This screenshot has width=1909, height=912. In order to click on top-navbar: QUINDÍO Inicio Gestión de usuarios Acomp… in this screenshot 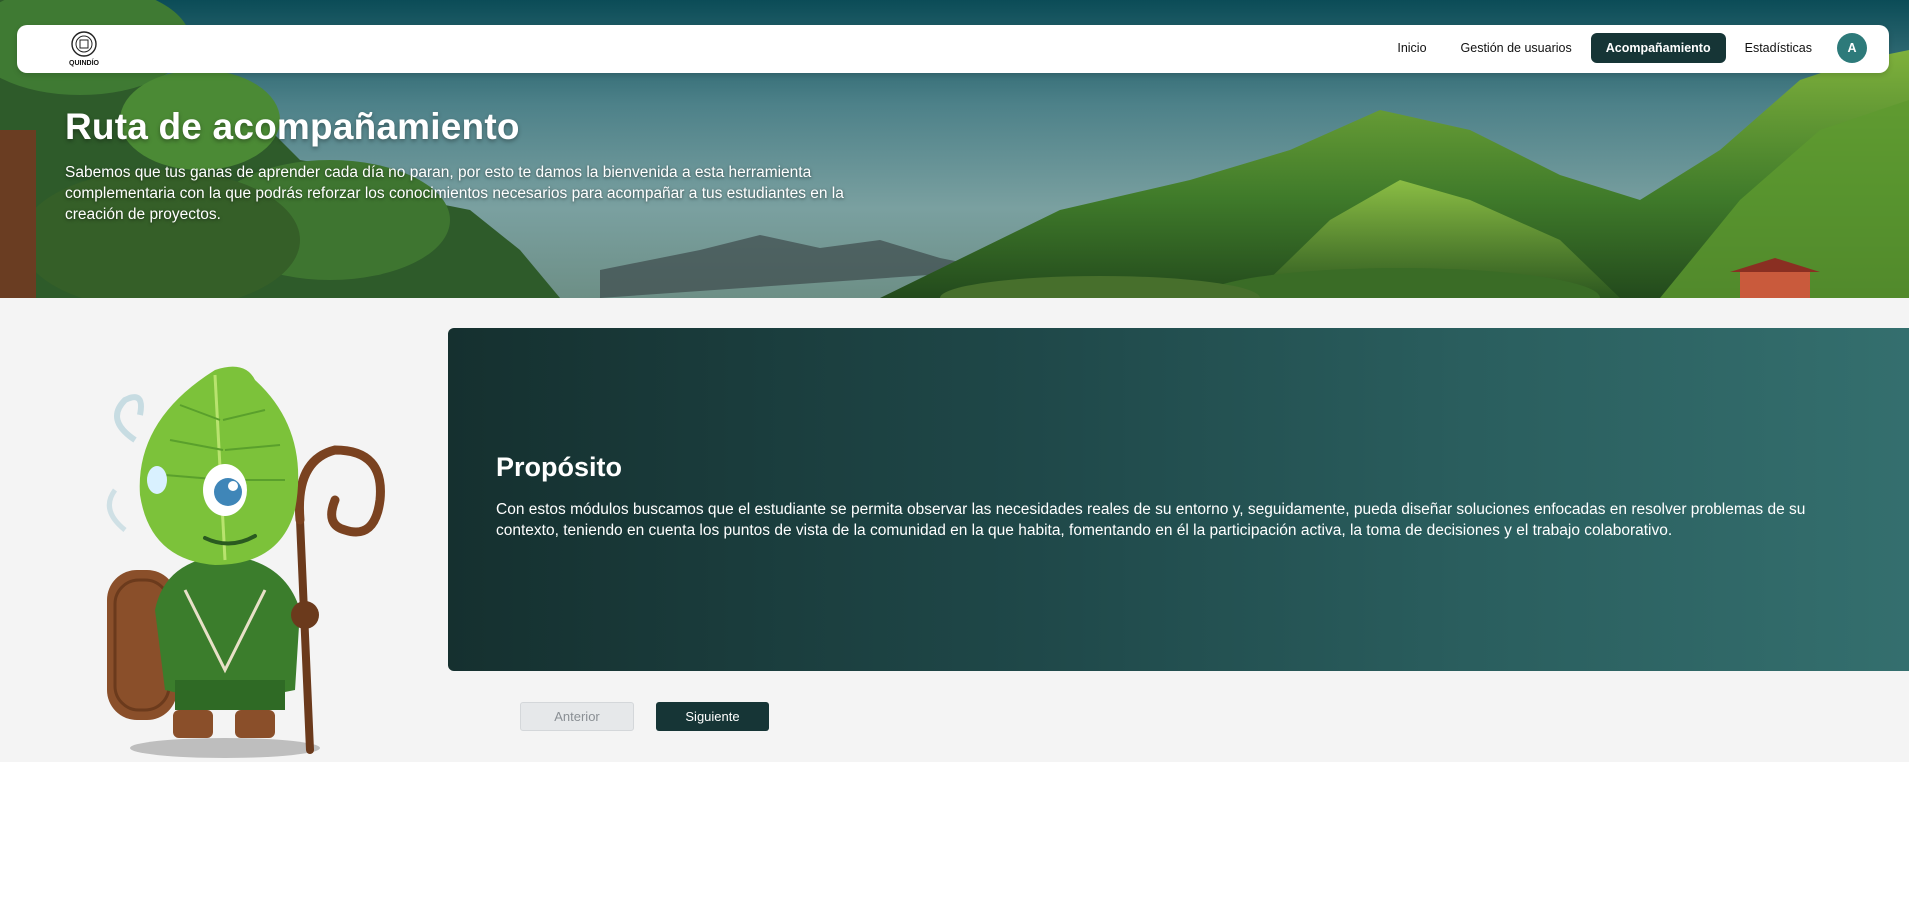, I will do `click(953, 49)`.